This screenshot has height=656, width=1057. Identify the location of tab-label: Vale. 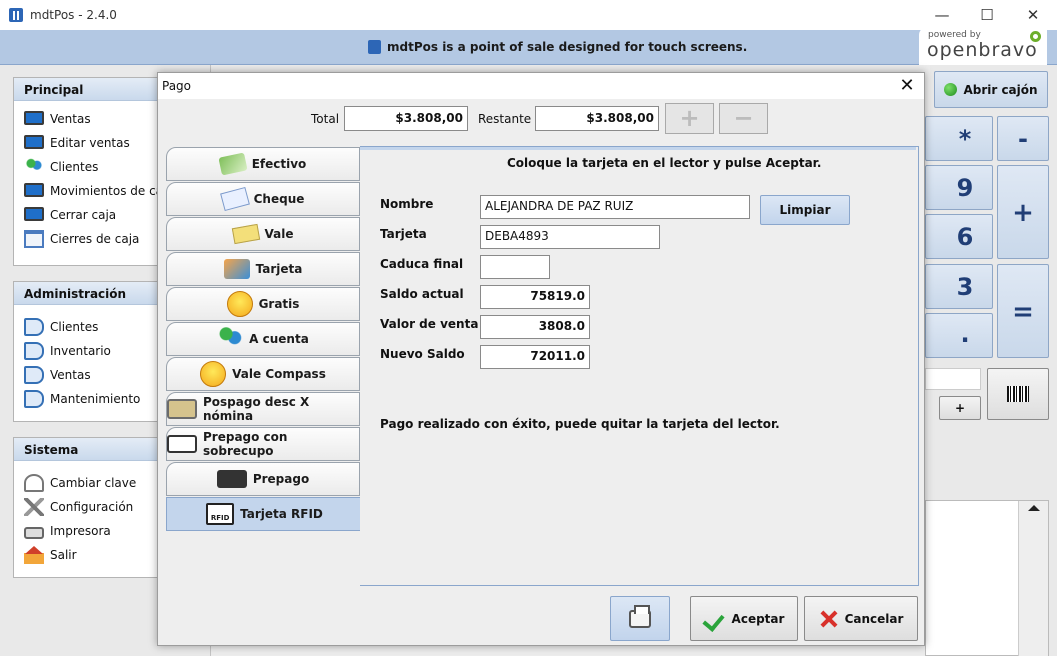
(279, 234).